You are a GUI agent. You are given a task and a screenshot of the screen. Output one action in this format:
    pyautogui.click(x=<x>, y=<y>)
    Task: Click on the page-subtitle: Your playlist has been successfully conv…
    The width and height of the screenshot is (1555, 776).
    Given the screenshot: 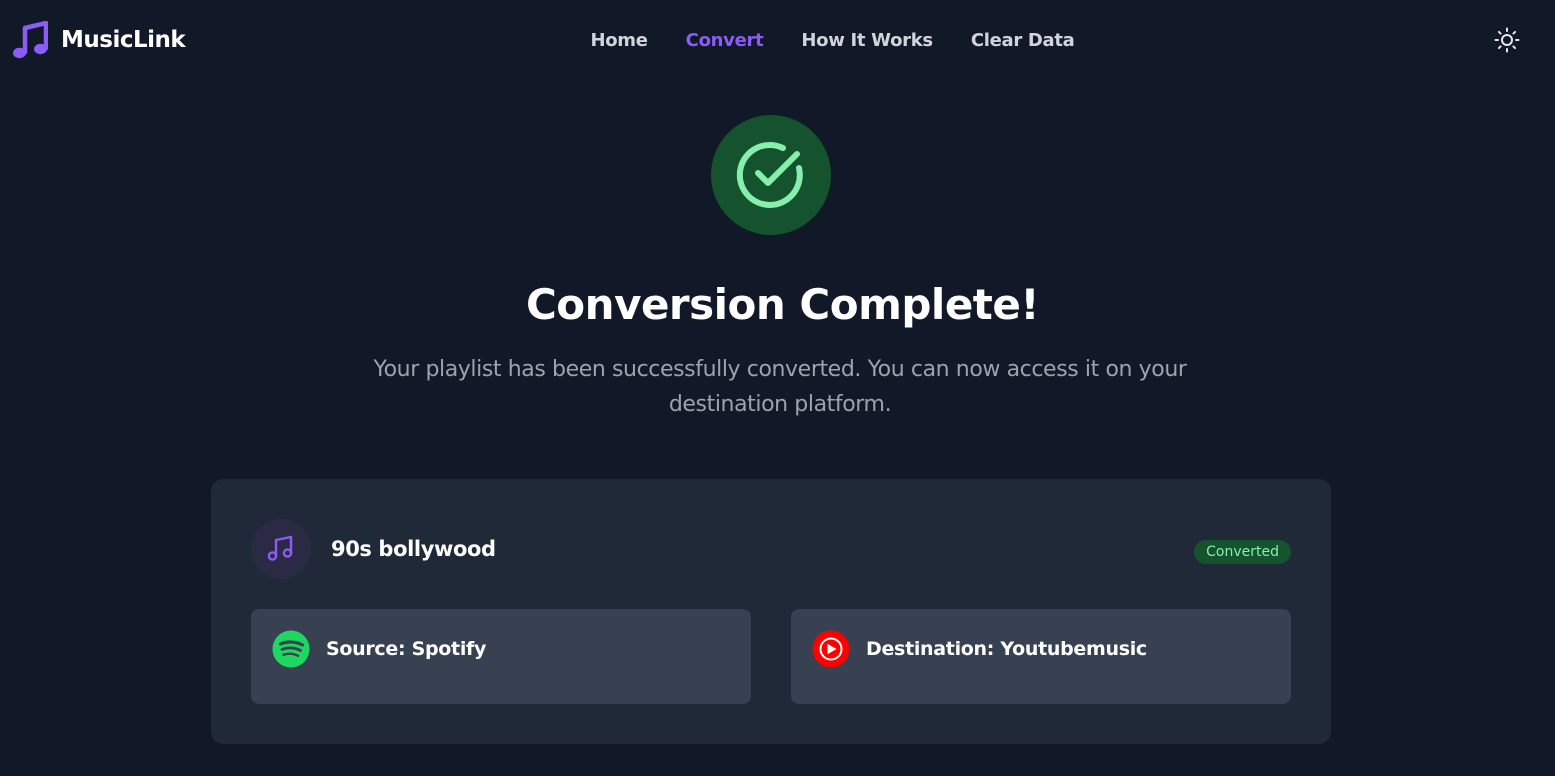 What is the action you would take?
    pyautogui.click(x=780, y=387)
    